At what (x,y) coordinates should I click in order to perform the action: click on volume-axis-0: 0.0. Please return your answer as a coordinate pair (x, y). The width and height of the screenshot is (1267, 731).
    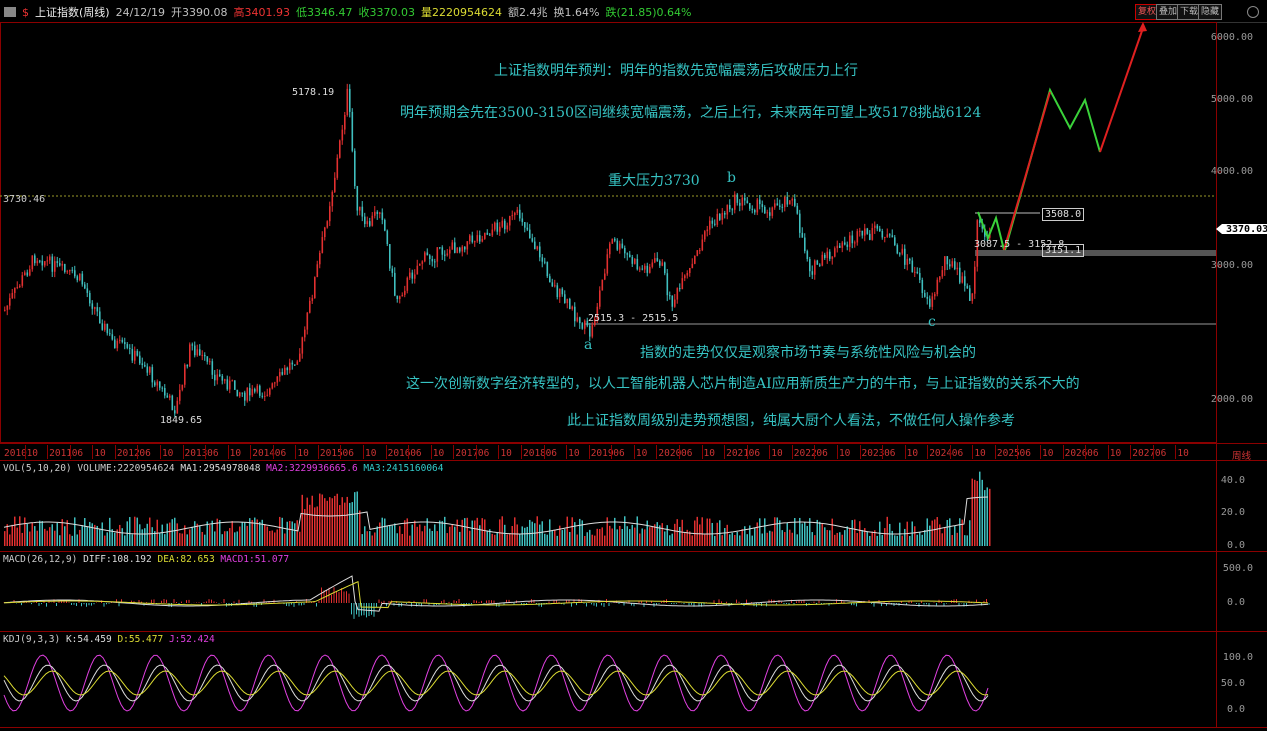
    Looking at the image, I should click on (1235, 545).